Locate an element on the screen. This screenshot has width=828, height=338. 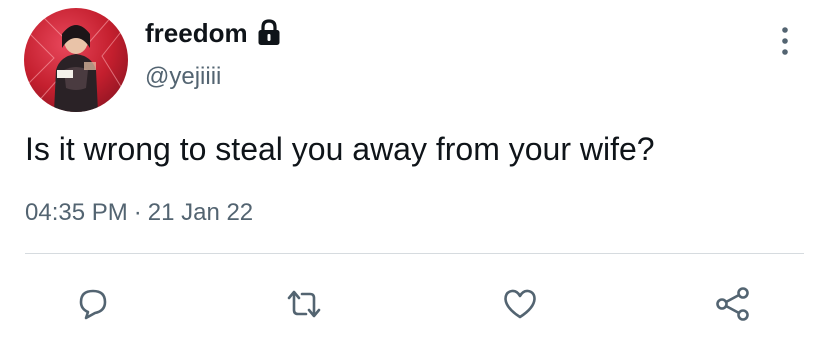
divider is located at coordinates (414, 253).